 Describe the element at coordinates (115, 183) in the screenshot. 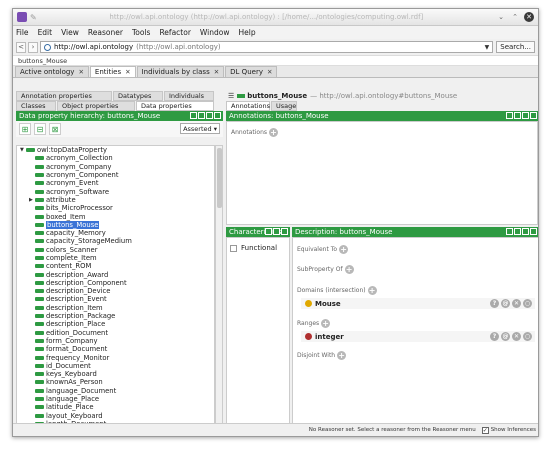

I see `tree-item: acronym_Event` at that location.